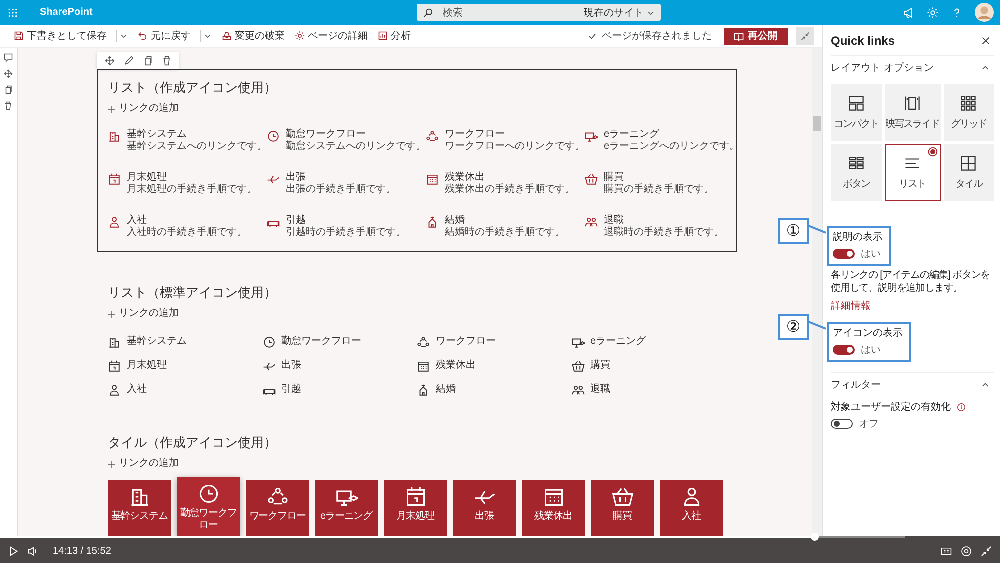 The width and height of the screenshot is (1000, 563). I want to click on church-icon, so click(432, 222).